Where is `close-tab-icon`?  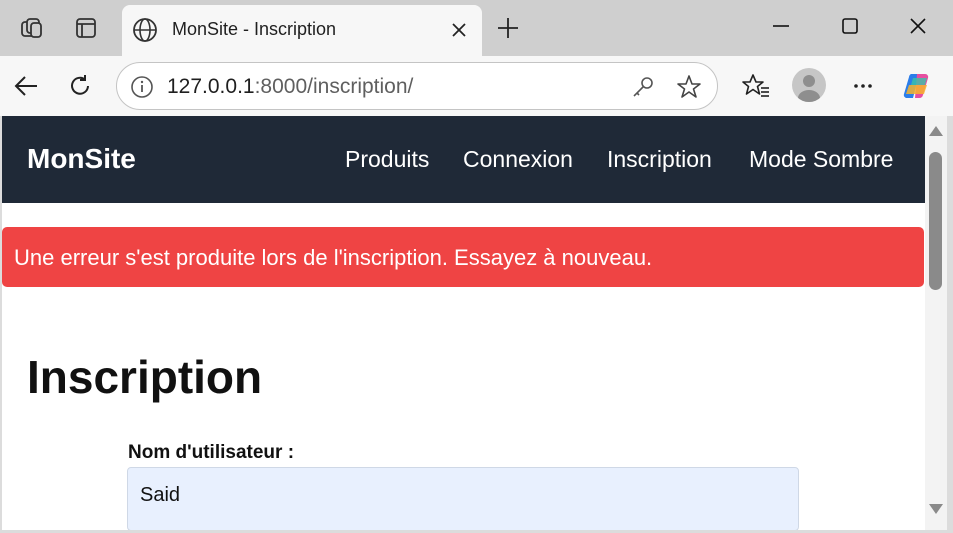
close-tab-icon is located at coordinates (459, 30).